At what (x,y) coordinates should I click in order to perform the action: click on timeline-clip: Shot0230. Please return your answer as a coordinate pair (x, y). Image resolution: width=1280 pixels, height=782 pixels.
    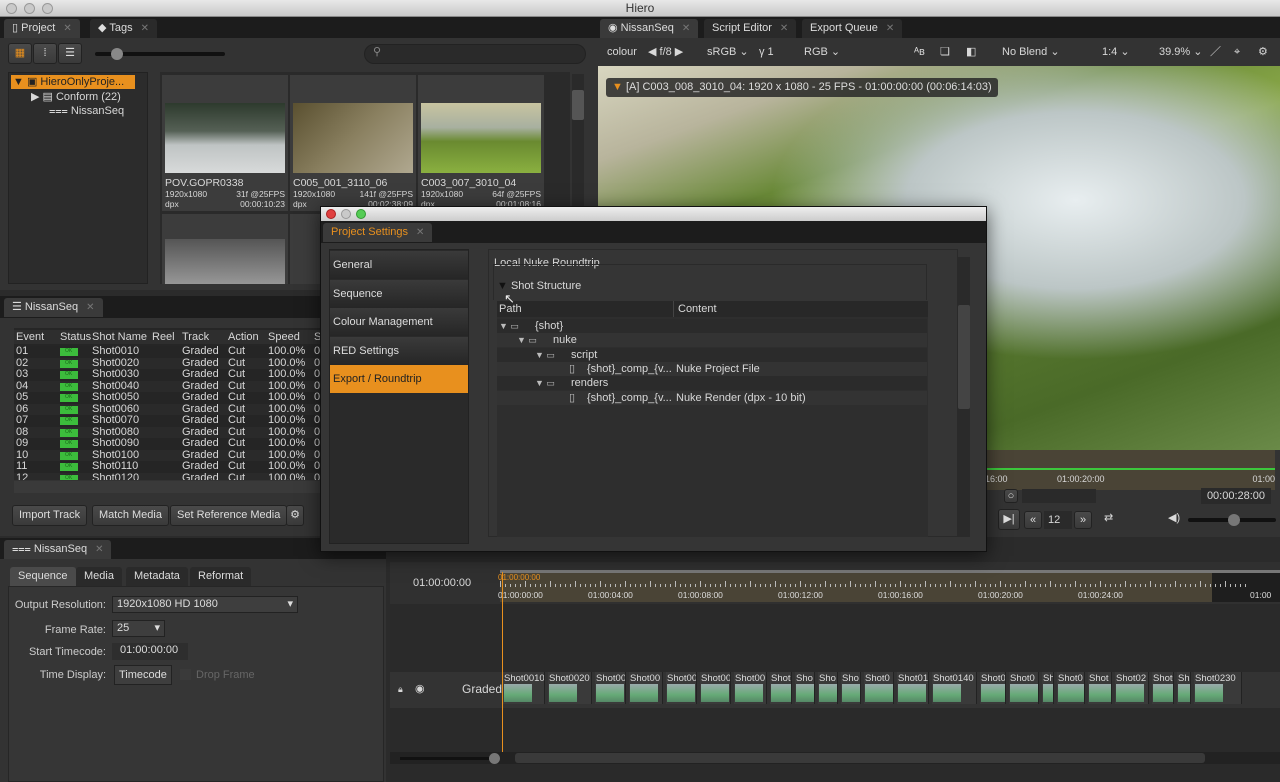
    Looking at the image, I should click on (1218, 688).